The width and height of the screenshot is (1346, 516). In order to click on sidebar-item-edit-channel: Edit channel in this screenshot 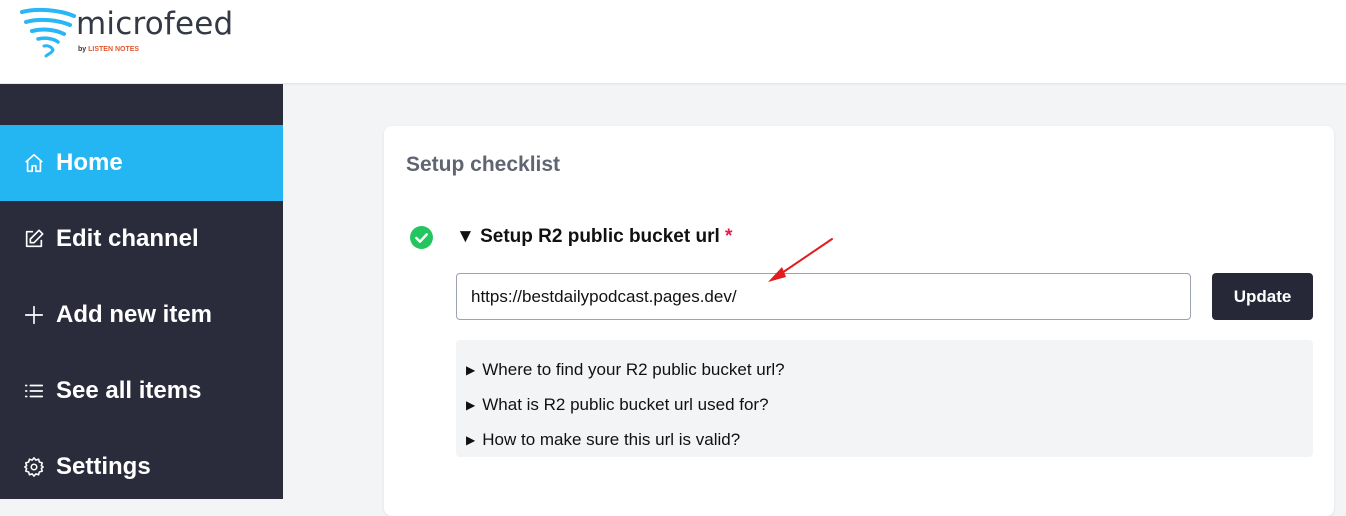, I will do `click(141, 239)`.